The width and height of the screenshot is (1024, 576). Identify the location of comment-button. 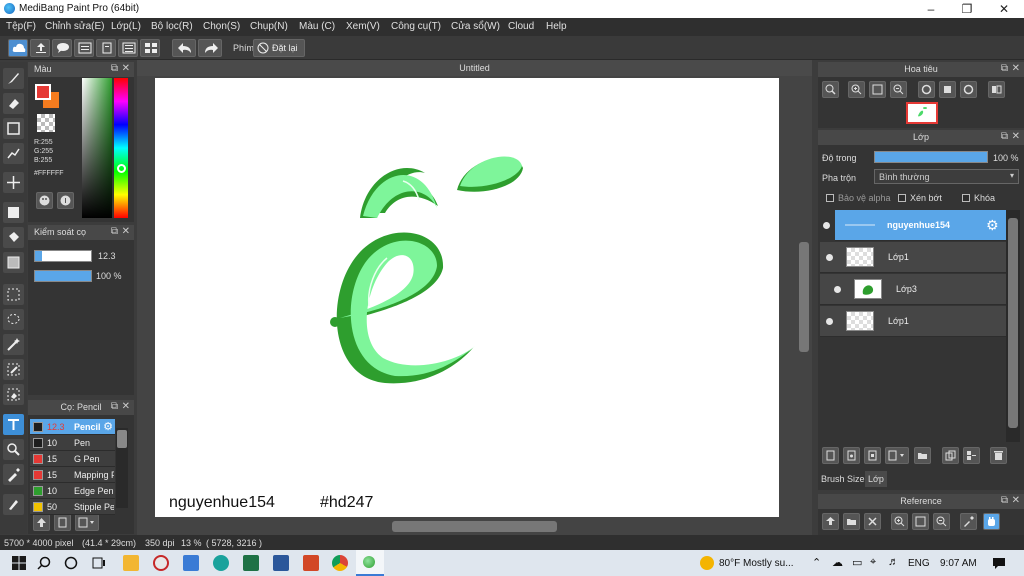
(62, 48).